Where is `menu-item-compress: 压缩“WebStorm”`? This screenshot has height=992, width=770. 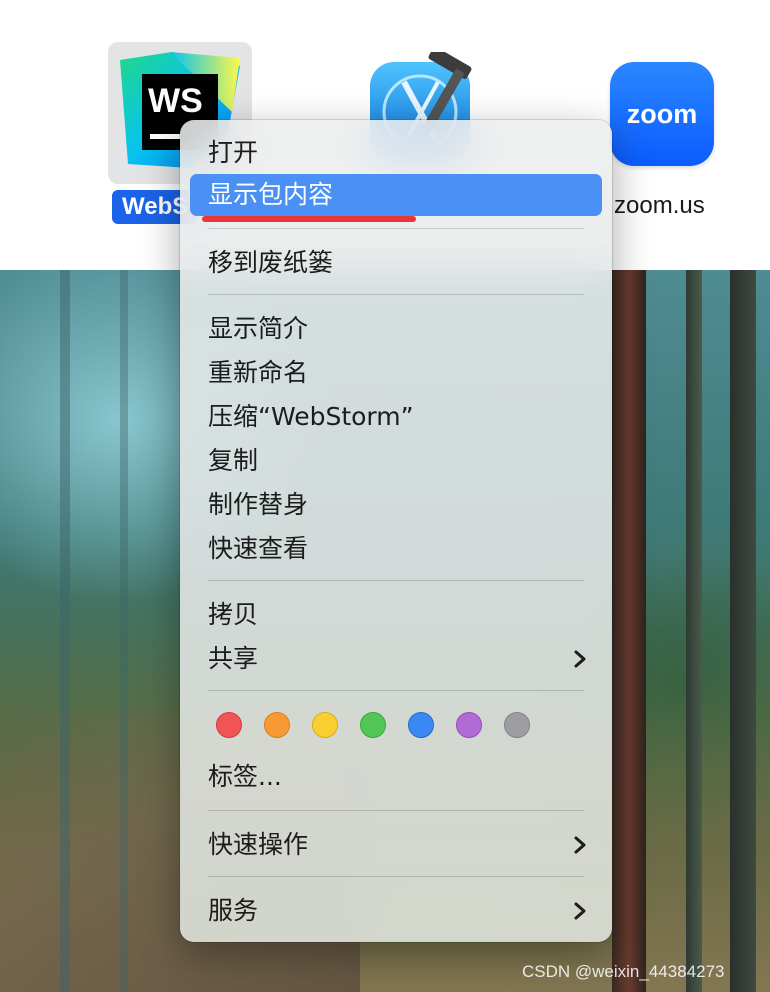 menu-item-compress: 压缩“WebStorm” is located at coordinates (396, 417).